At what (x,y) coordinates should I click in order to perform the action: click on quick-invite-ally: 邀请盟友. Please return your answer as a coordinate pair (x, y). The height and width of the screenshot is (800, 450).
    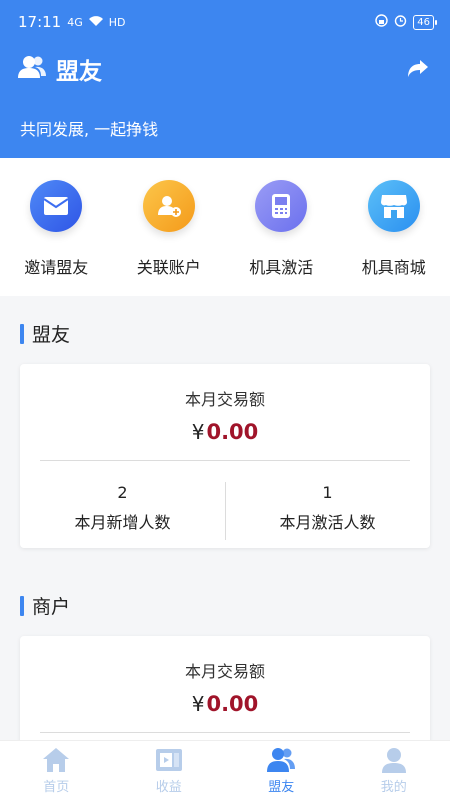
    Looking at the image, I should click on (56, 227).